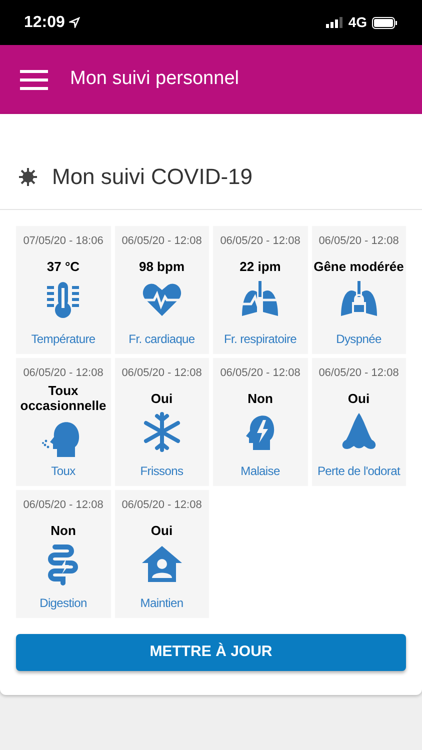 This screenshot has height=750, width=422. I want to click on tile-value: 37 °C, so click(63, 266).